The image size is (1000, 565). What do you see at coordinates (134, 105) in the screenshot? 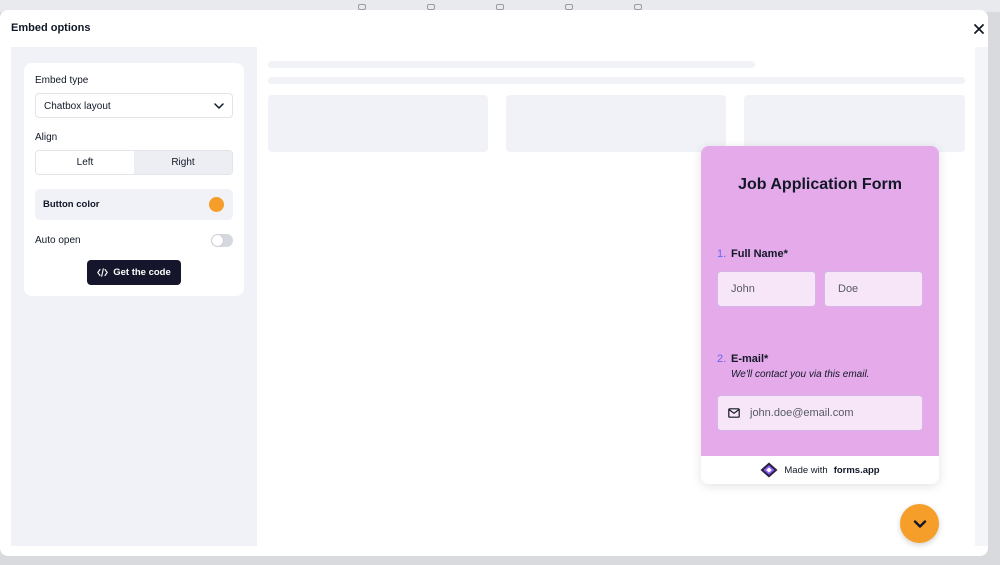
I see `embed-type-select: Chatbox layout` at bounding box center [134, 105].